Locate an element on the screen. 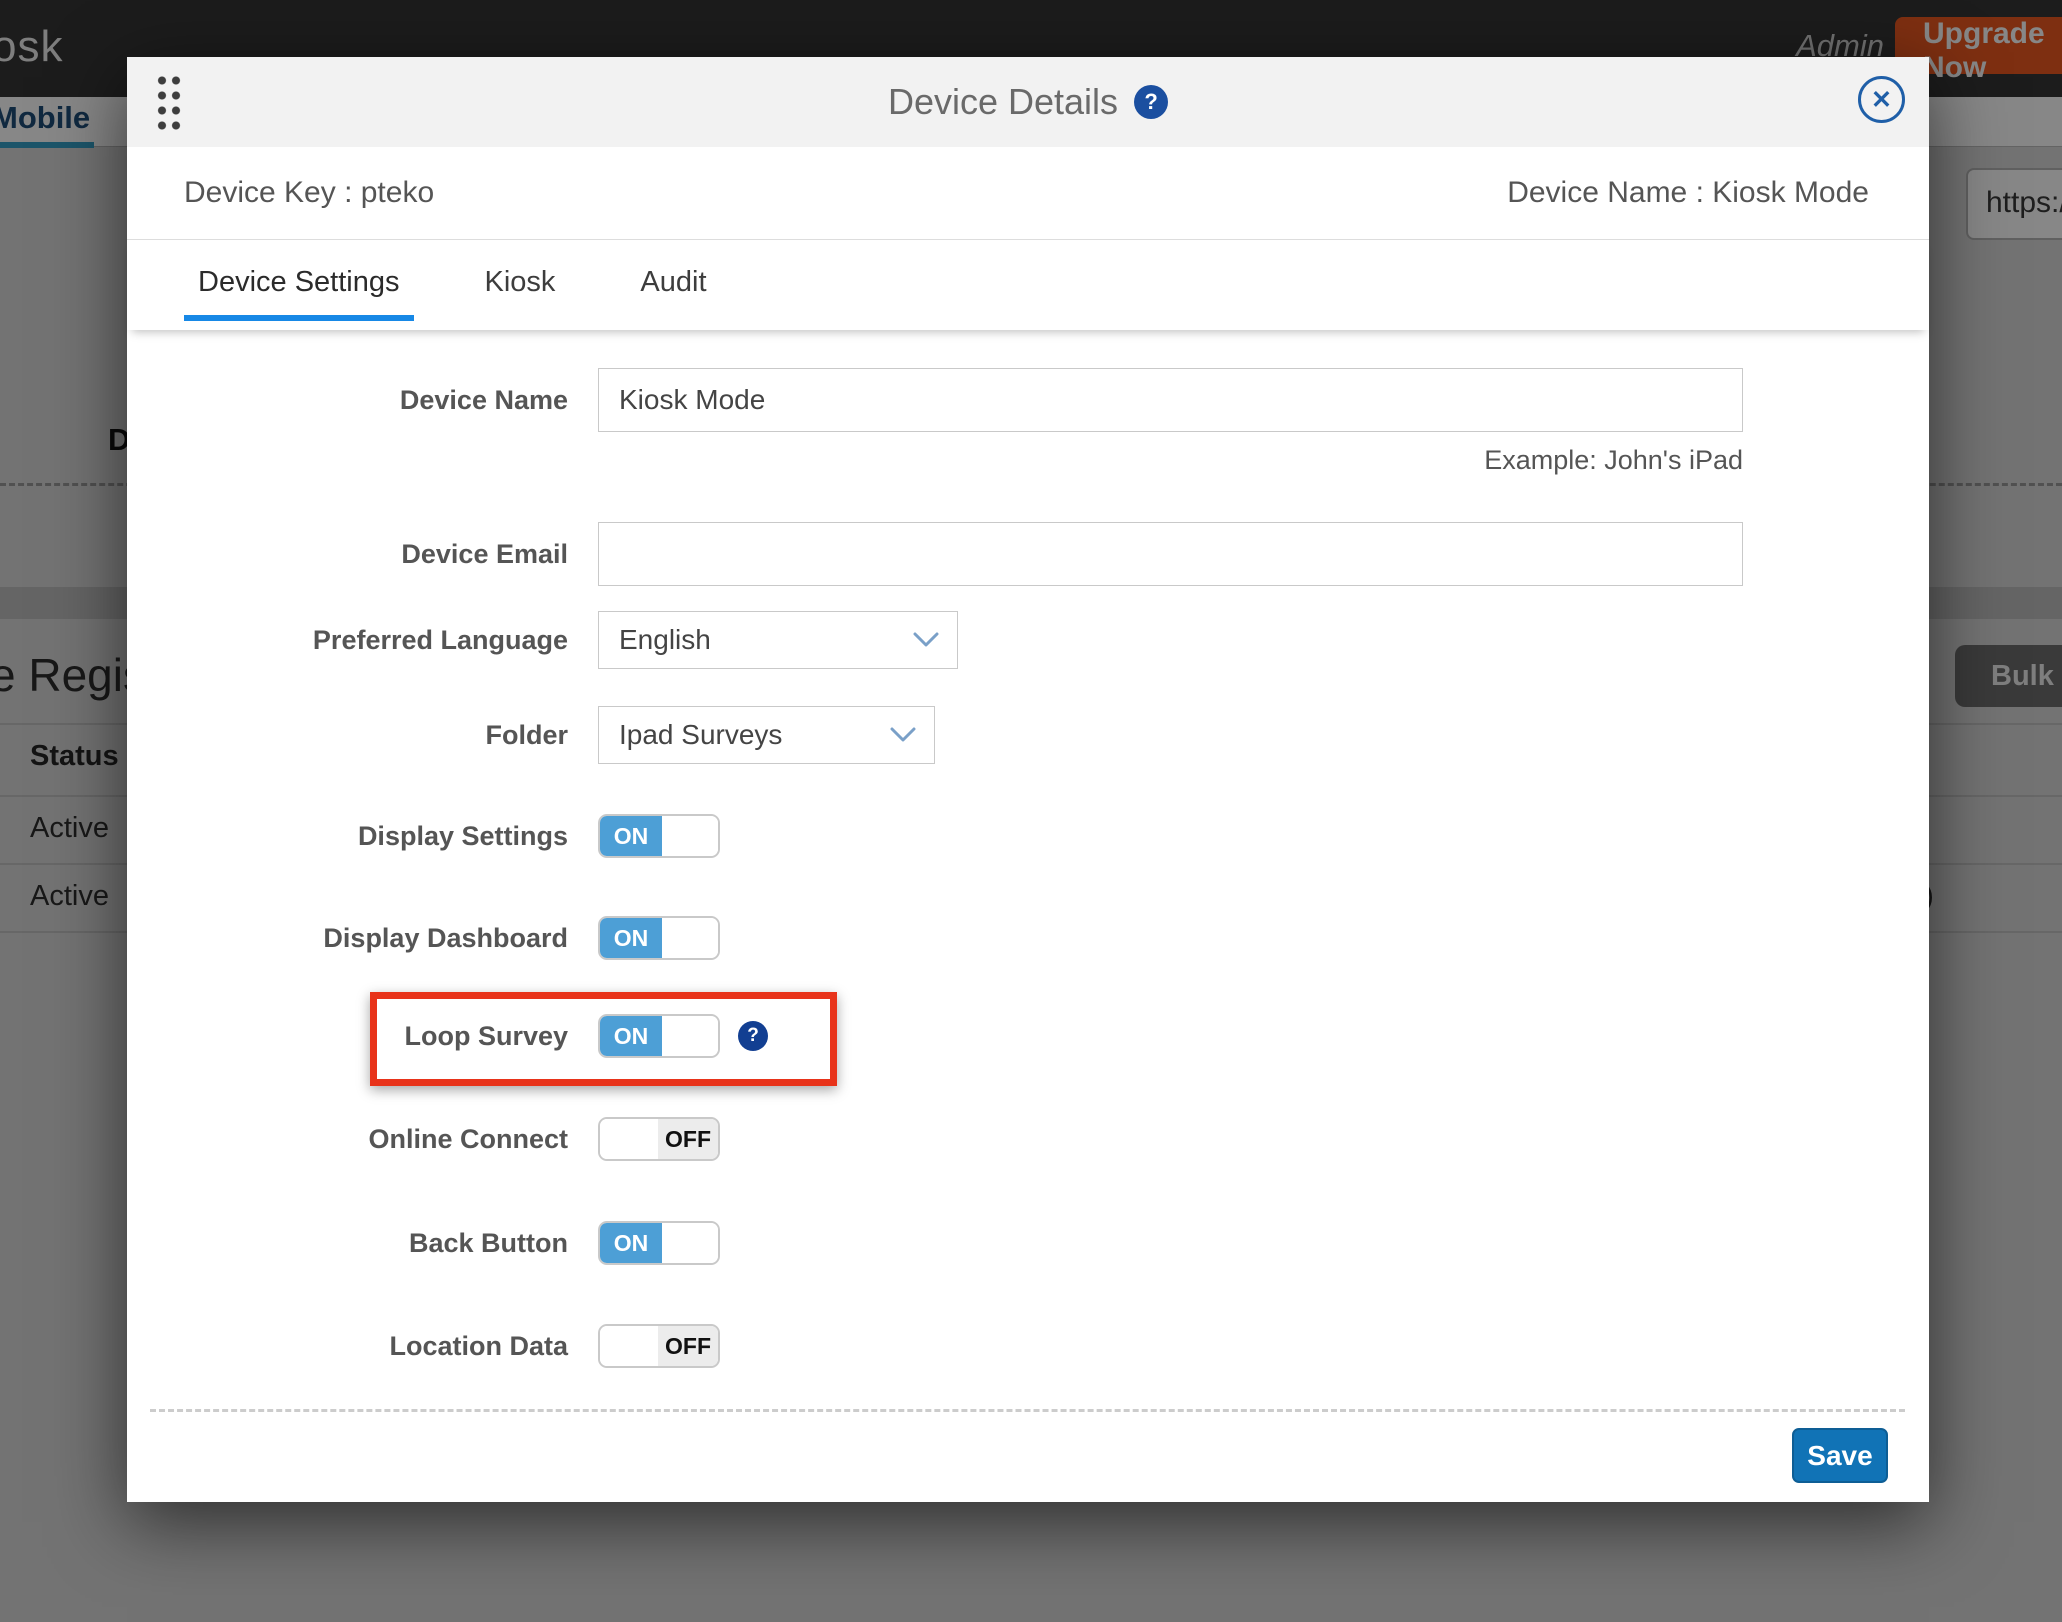 This screenshot has width=2062, height=1622. back-button-label: Back Button is located at coordinates (488, 1242).